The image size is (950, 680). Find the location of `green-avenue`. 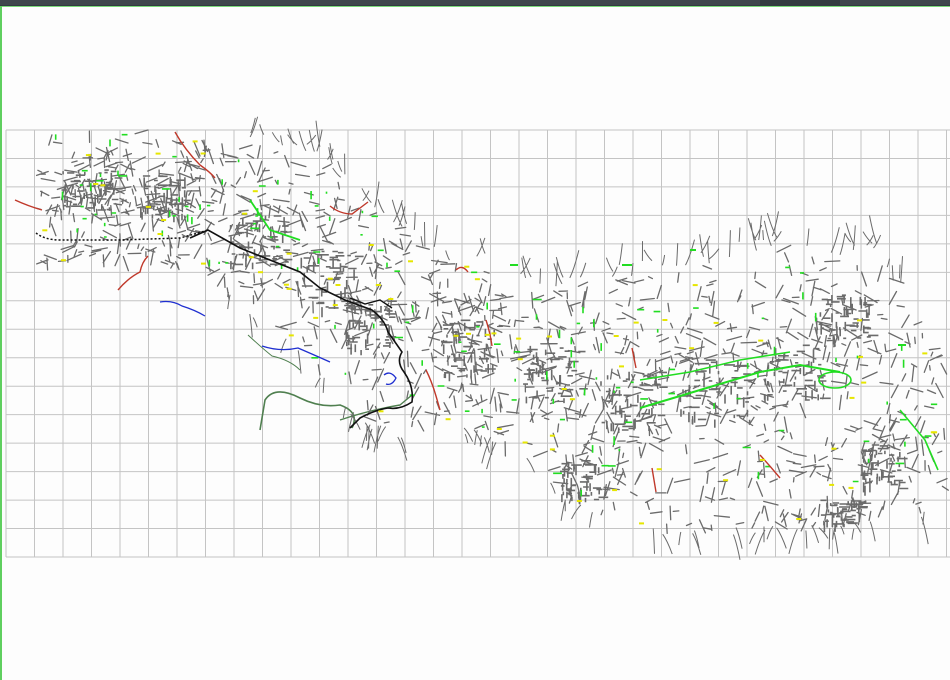

green-avenue is located at coordinates (275, 220).